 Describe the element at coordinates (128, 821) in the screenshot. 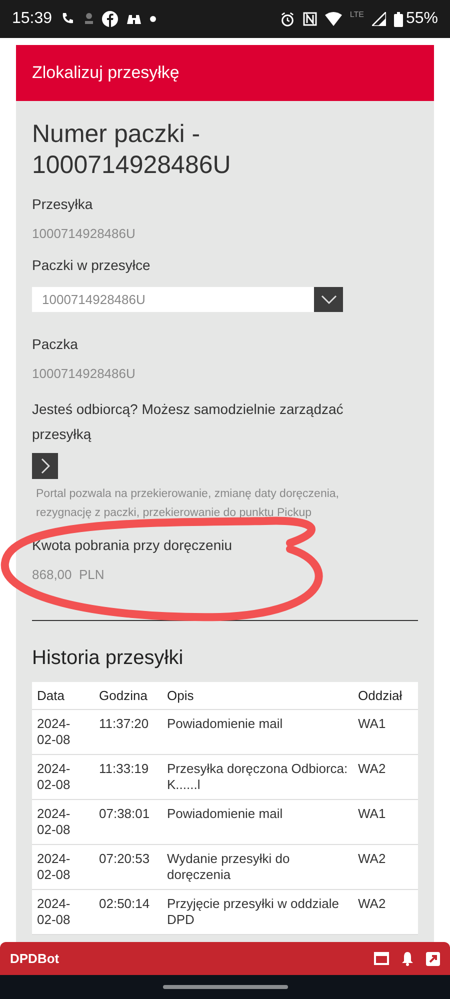

I see `table-cell: 07:38:01` at that location.